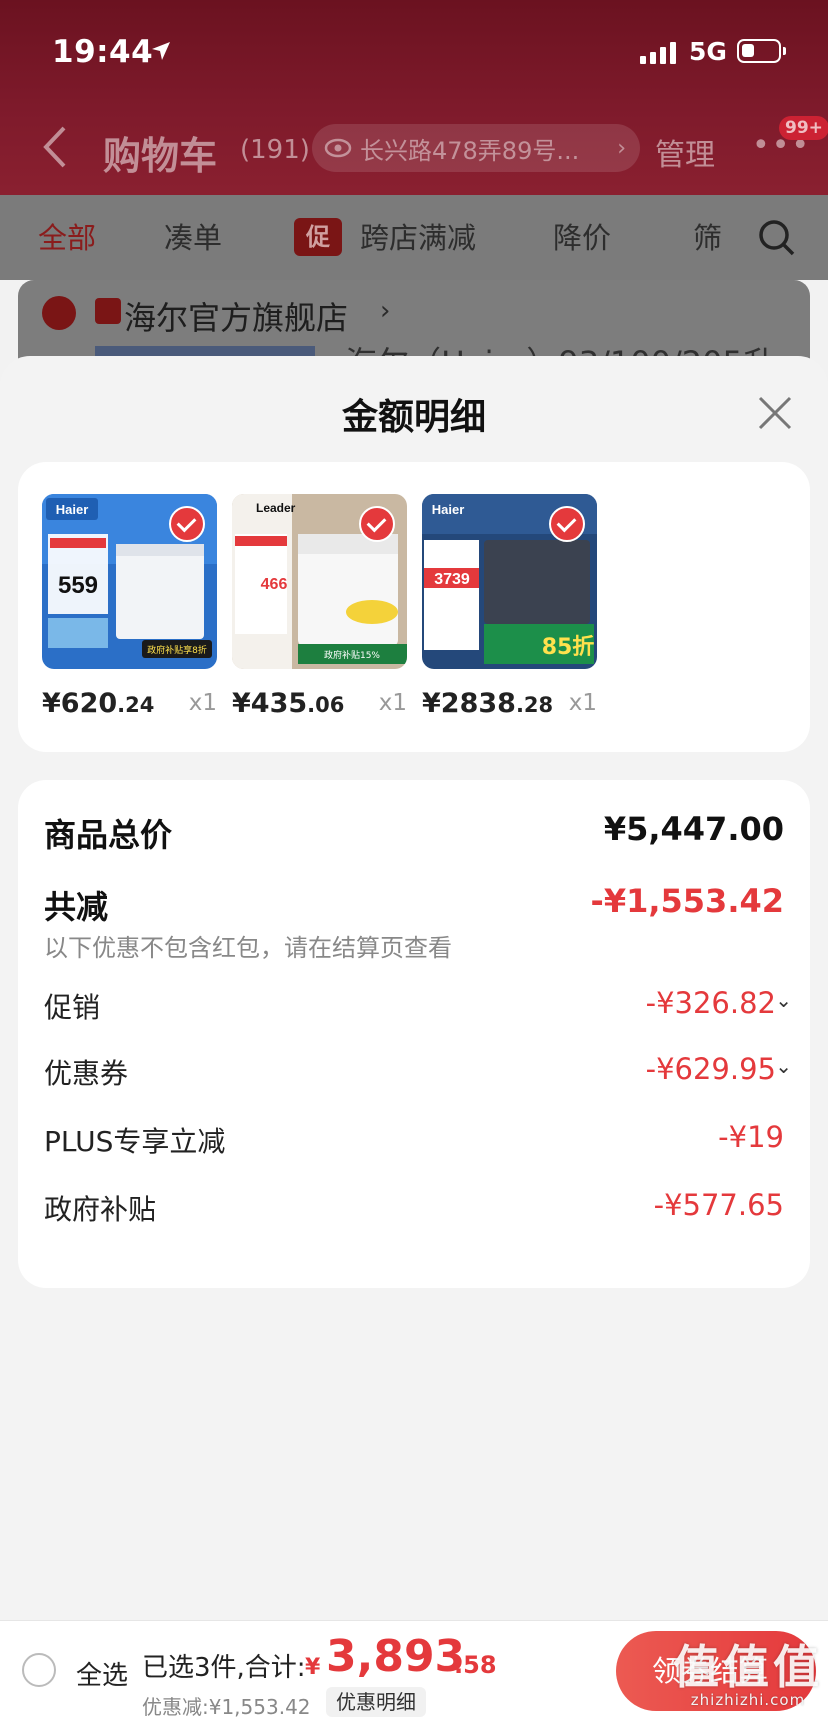  Describe the element at coordinates (418, 236) in the screenshot. I see `tab-cross-store: 跨店满减` at that location.